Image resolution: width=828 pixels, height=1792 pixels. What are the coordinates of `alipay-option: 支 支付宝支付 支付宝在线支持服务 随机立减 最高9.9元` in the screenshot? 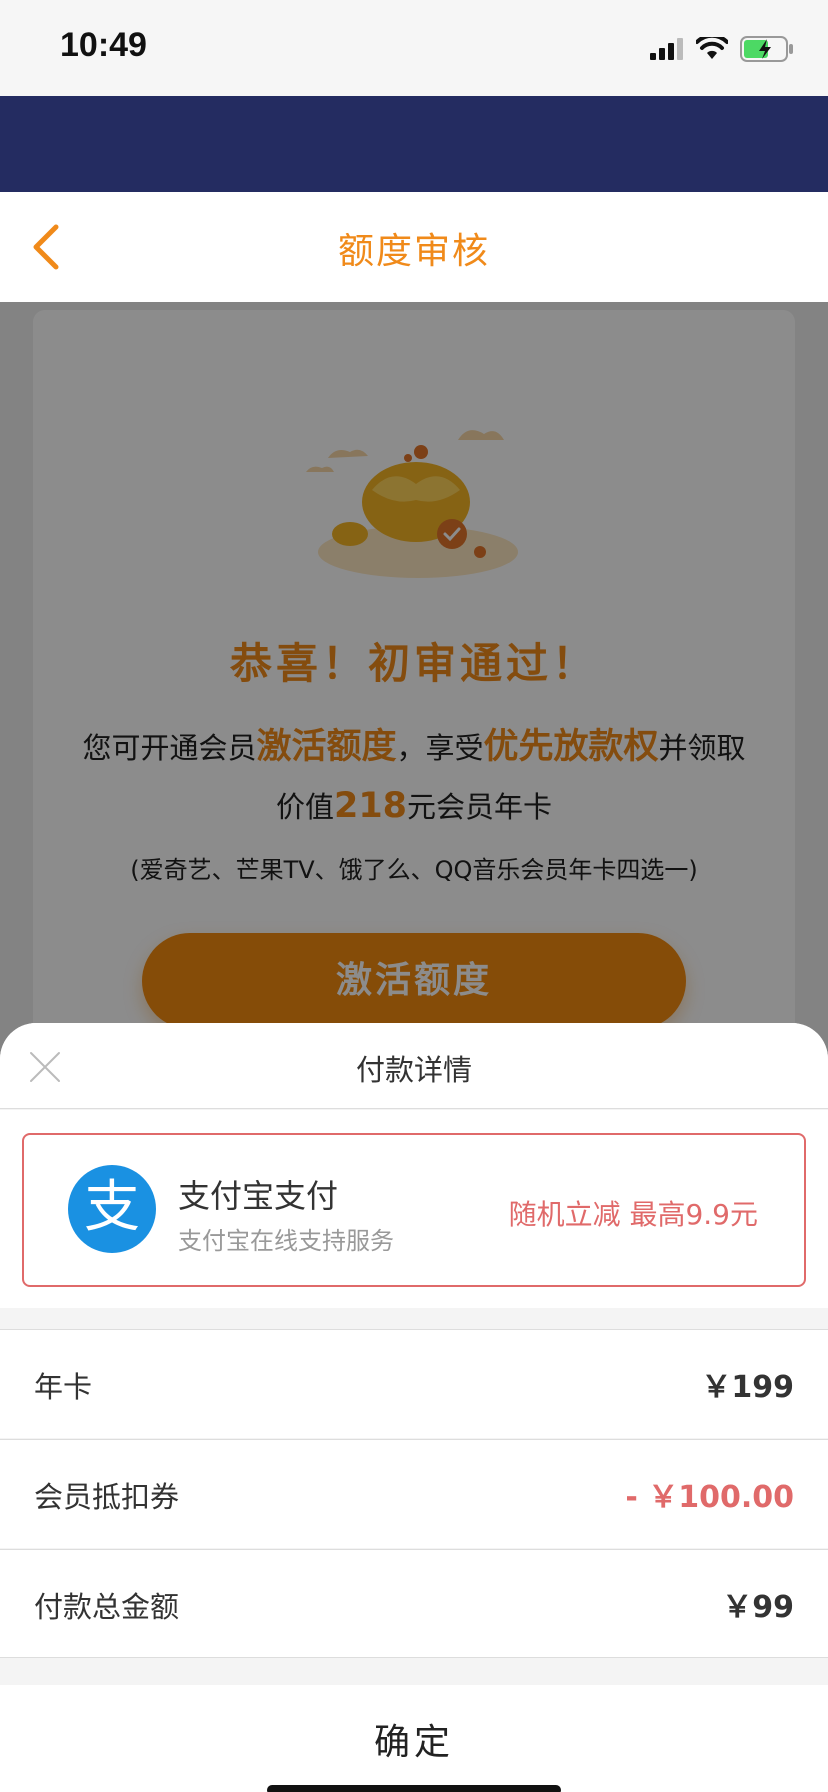 It's located at (414, 1210).